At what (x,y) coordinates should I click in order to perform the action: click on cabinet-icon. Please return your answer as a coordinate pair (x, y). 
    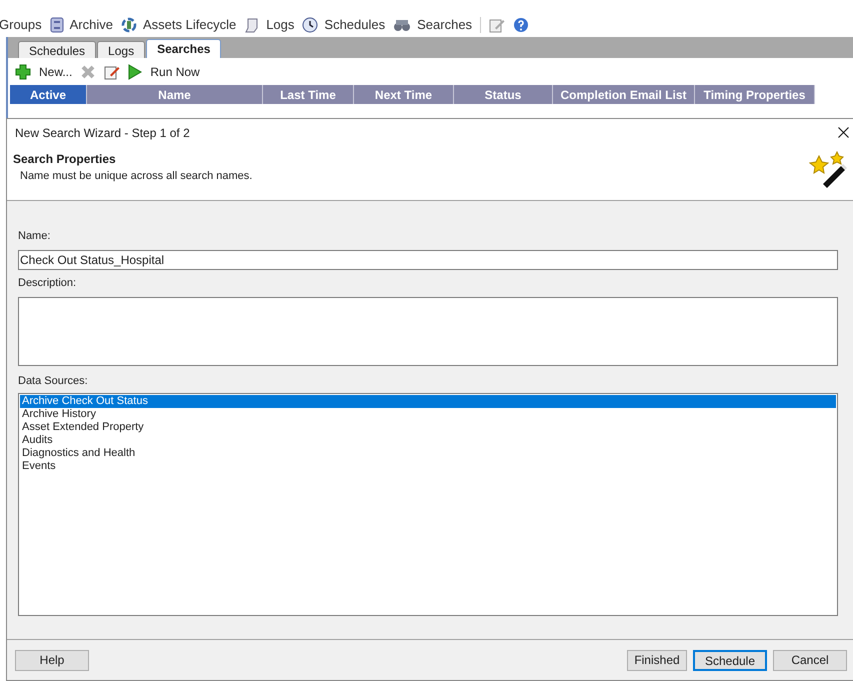
    Looking at the image, I should click on (57, 24).